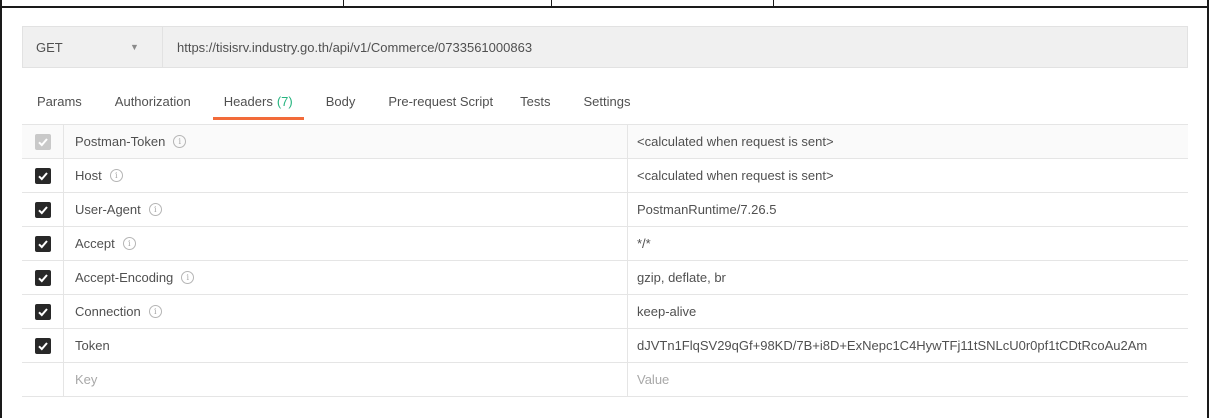  What do you see at coordinates (346, 277) in the screenshot?
I see `header-key: Accept-Encoding i` at bounding box center [346, 277].